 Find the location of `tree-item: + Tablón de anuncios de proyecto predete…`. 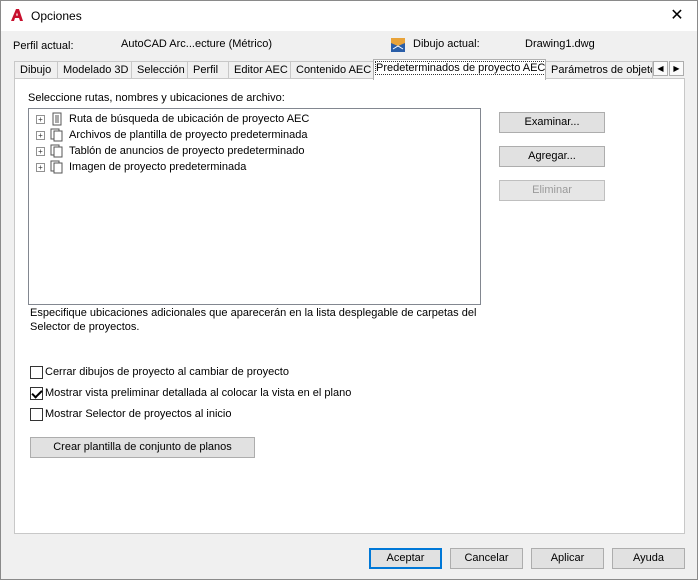

tree-item: + Tablón de anuncios de proyecto predete… is located at coordinates (170, 151).